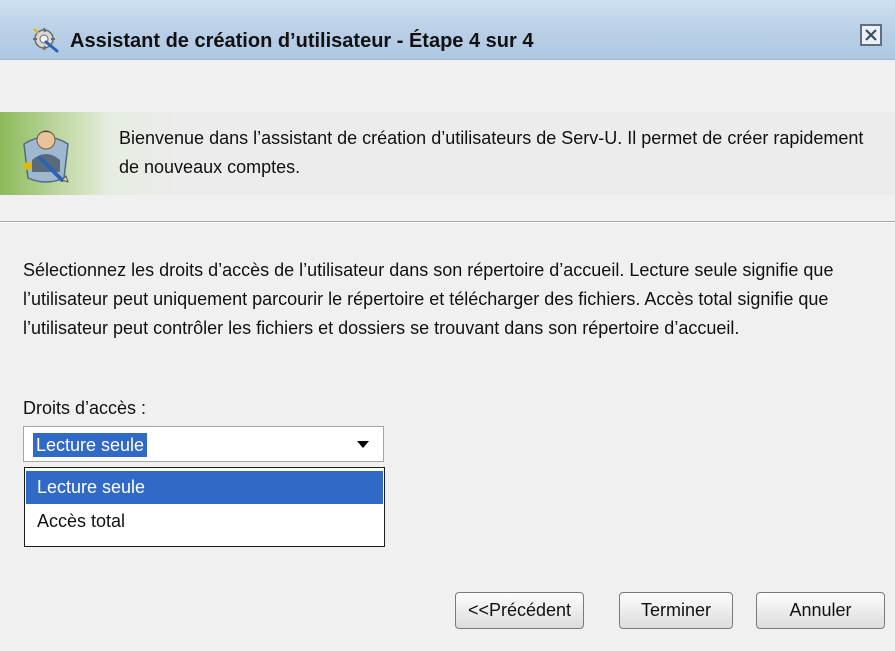  Describe the element at coordinates (90, 445) in the screenshot. I see `access-rights-selected-value: Lecture seule` at that location.